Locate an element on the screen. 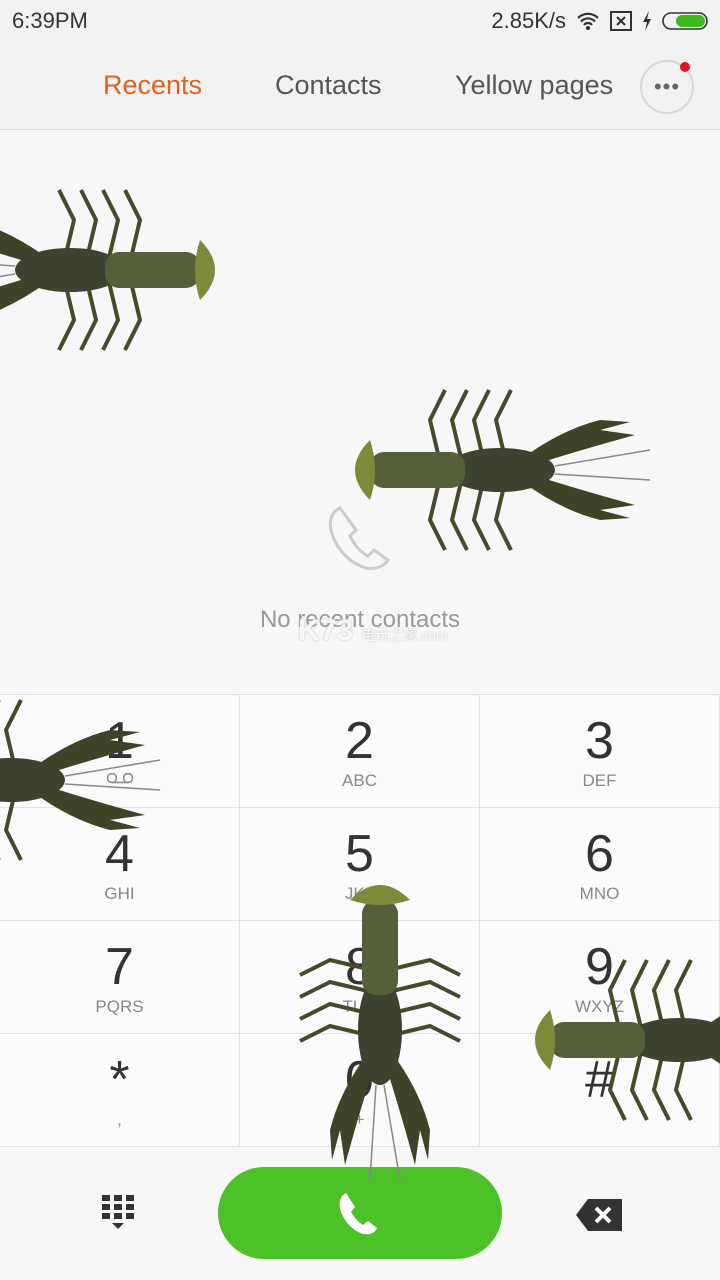  notification-dot is located at coordinates (685, 67).